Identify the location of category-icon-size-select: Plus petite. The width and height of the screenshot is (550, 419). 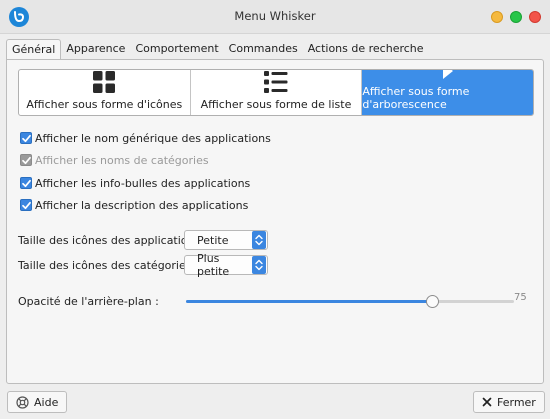
(226, 265).